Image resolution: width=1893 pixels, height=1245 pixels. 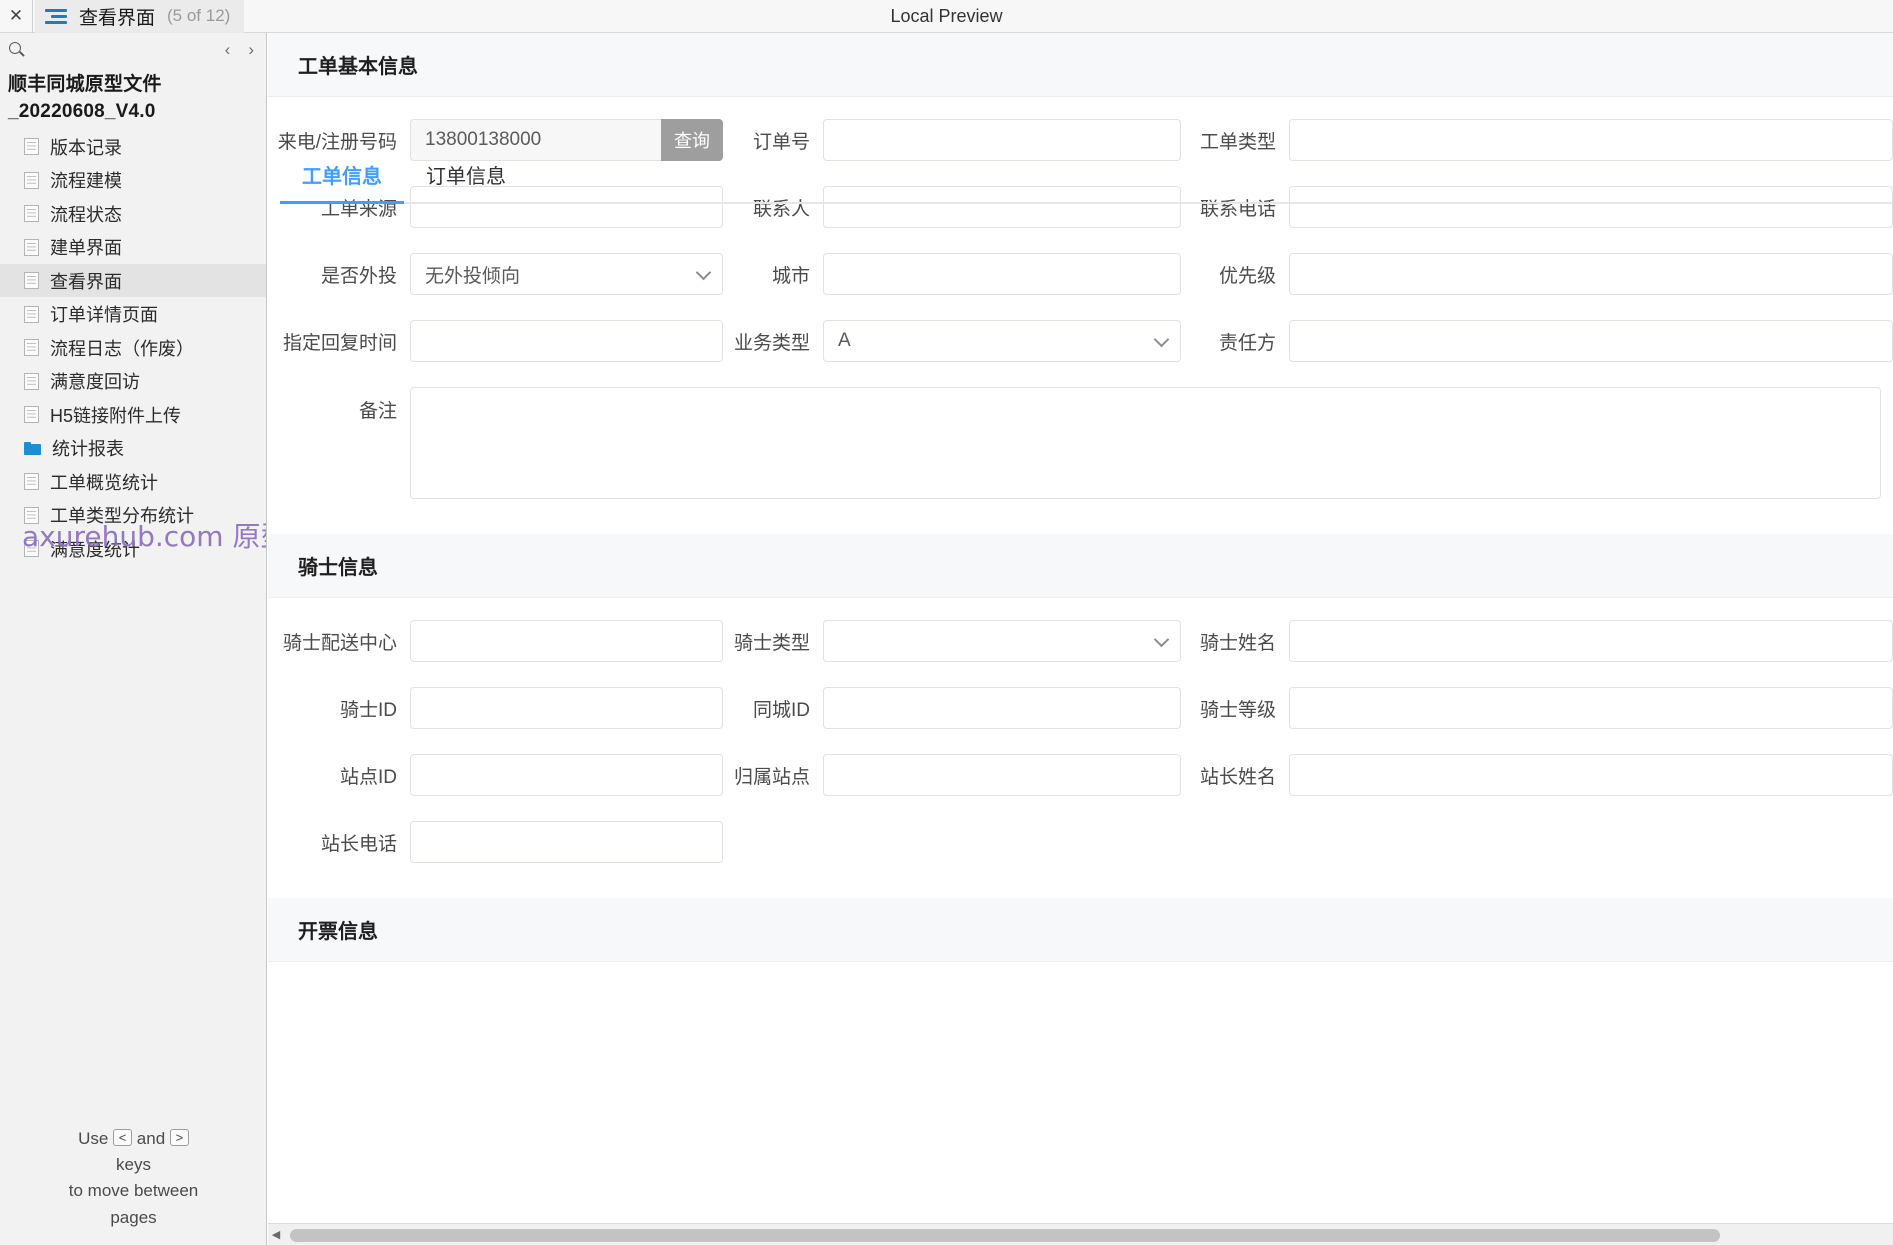 I want to click on nav-hint-line4: pages, so click(x=133, y=1217).